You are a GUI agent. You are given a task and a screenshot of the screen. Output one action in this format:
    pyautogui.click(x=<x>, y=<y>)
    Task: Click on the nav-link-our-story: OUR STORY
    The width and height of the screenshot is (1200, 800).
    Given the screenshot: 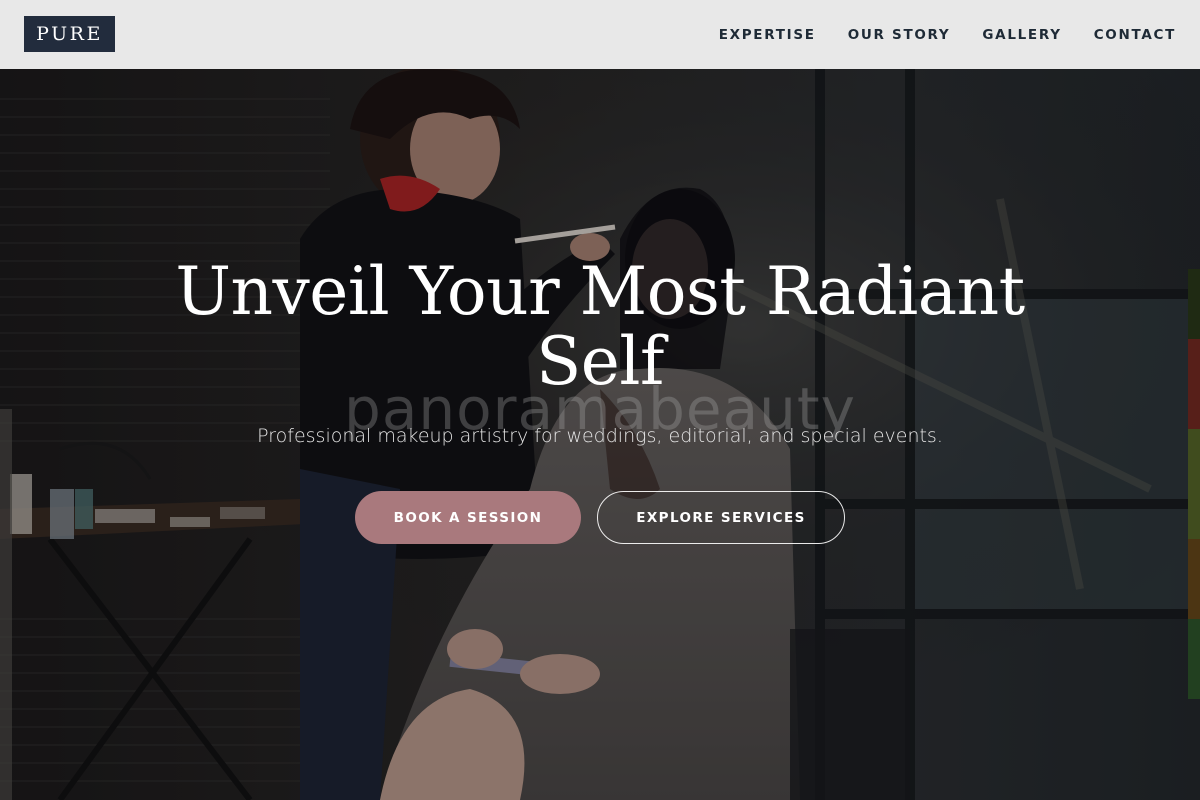 What is the action you would take?
    pyautogui.click(x=899, y=35)
    